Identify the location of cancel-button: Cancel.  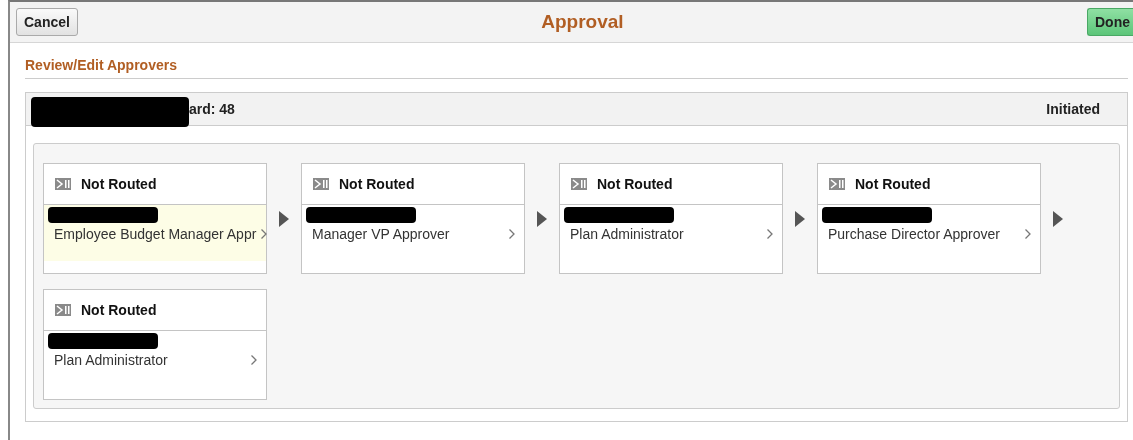
(47, 22).